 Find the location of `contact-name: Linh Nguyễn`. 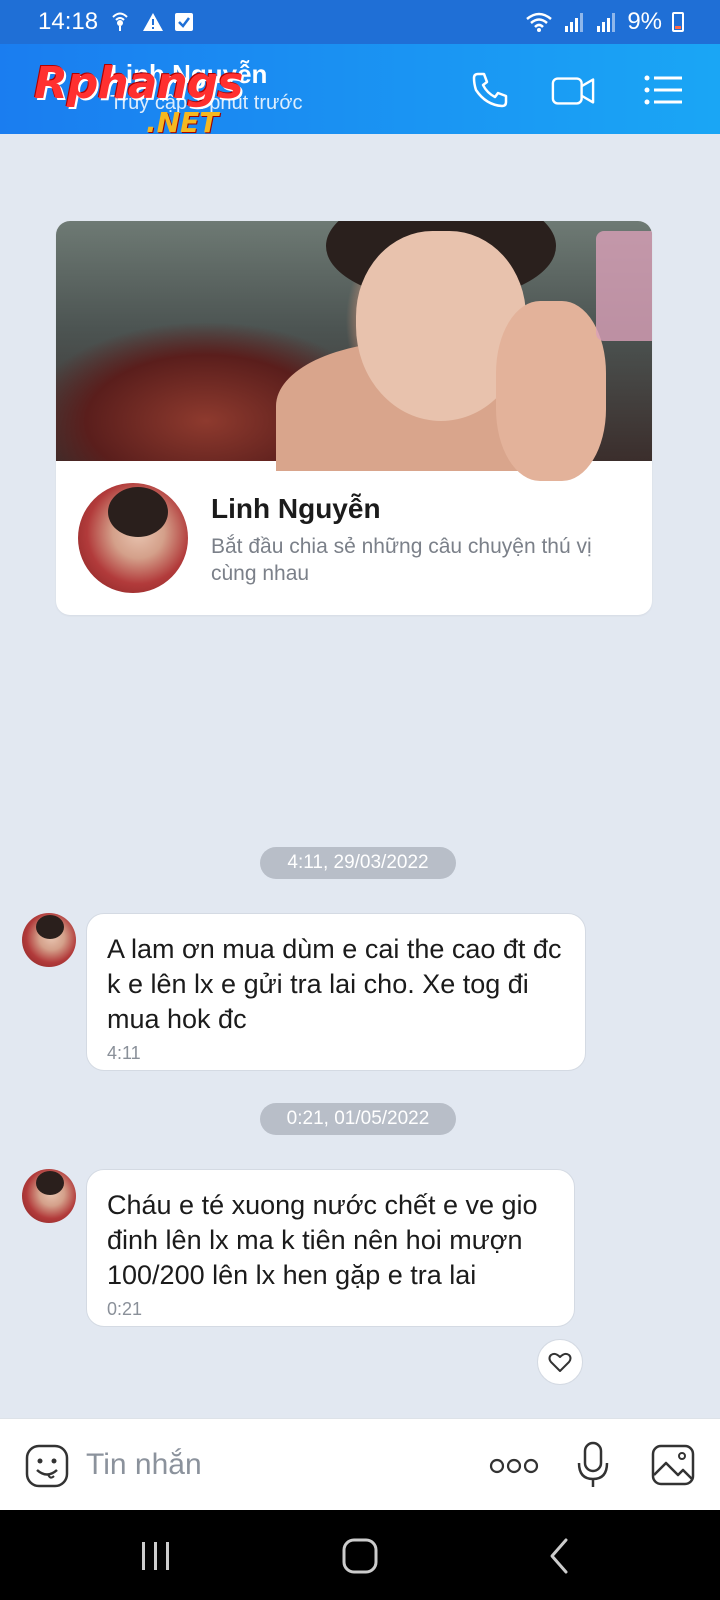

contact-name: Linh Nguyễn is located at coordinates (189, 74).